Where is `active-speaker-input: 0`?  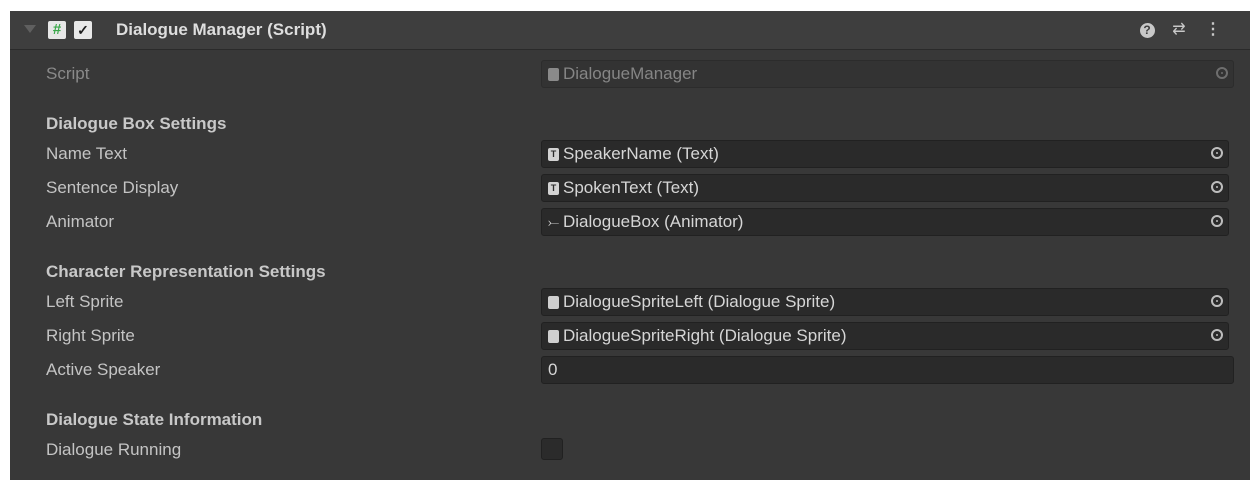
active-speaker-input: 0 is located at coordinates (887, 370).